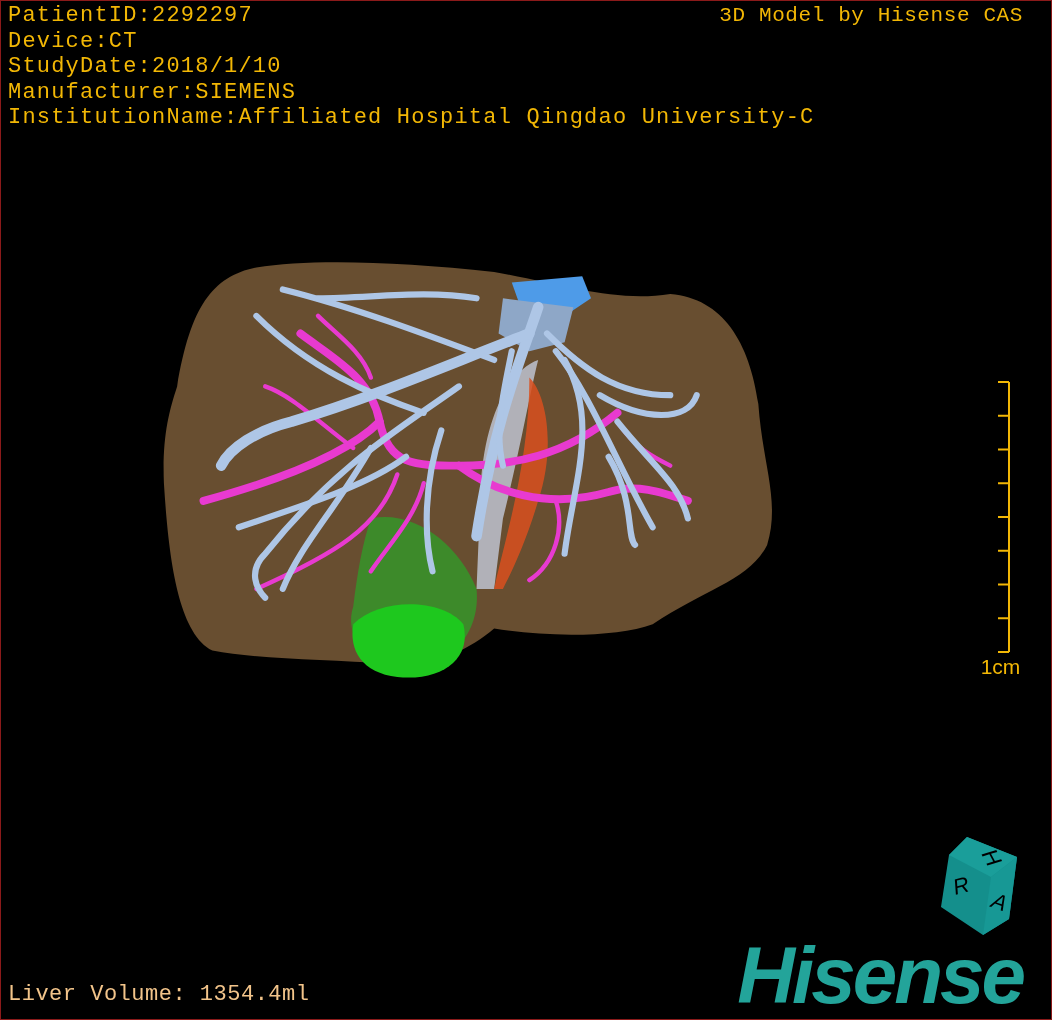 This screenshot has width=1052, height=1020. Describe the element at coordinates (159, 994) in the screenshot. I see `liver-volume-text: Liver Volume: 1354.4ml` at that location.